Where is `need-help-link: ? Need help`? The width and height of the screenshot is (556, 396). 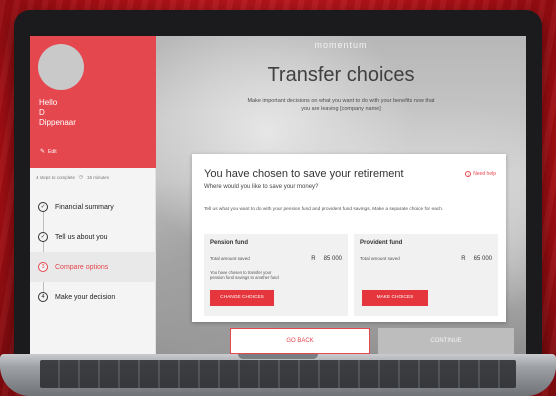
need-help-link: ? Need help is located at coordinates (480, 174).